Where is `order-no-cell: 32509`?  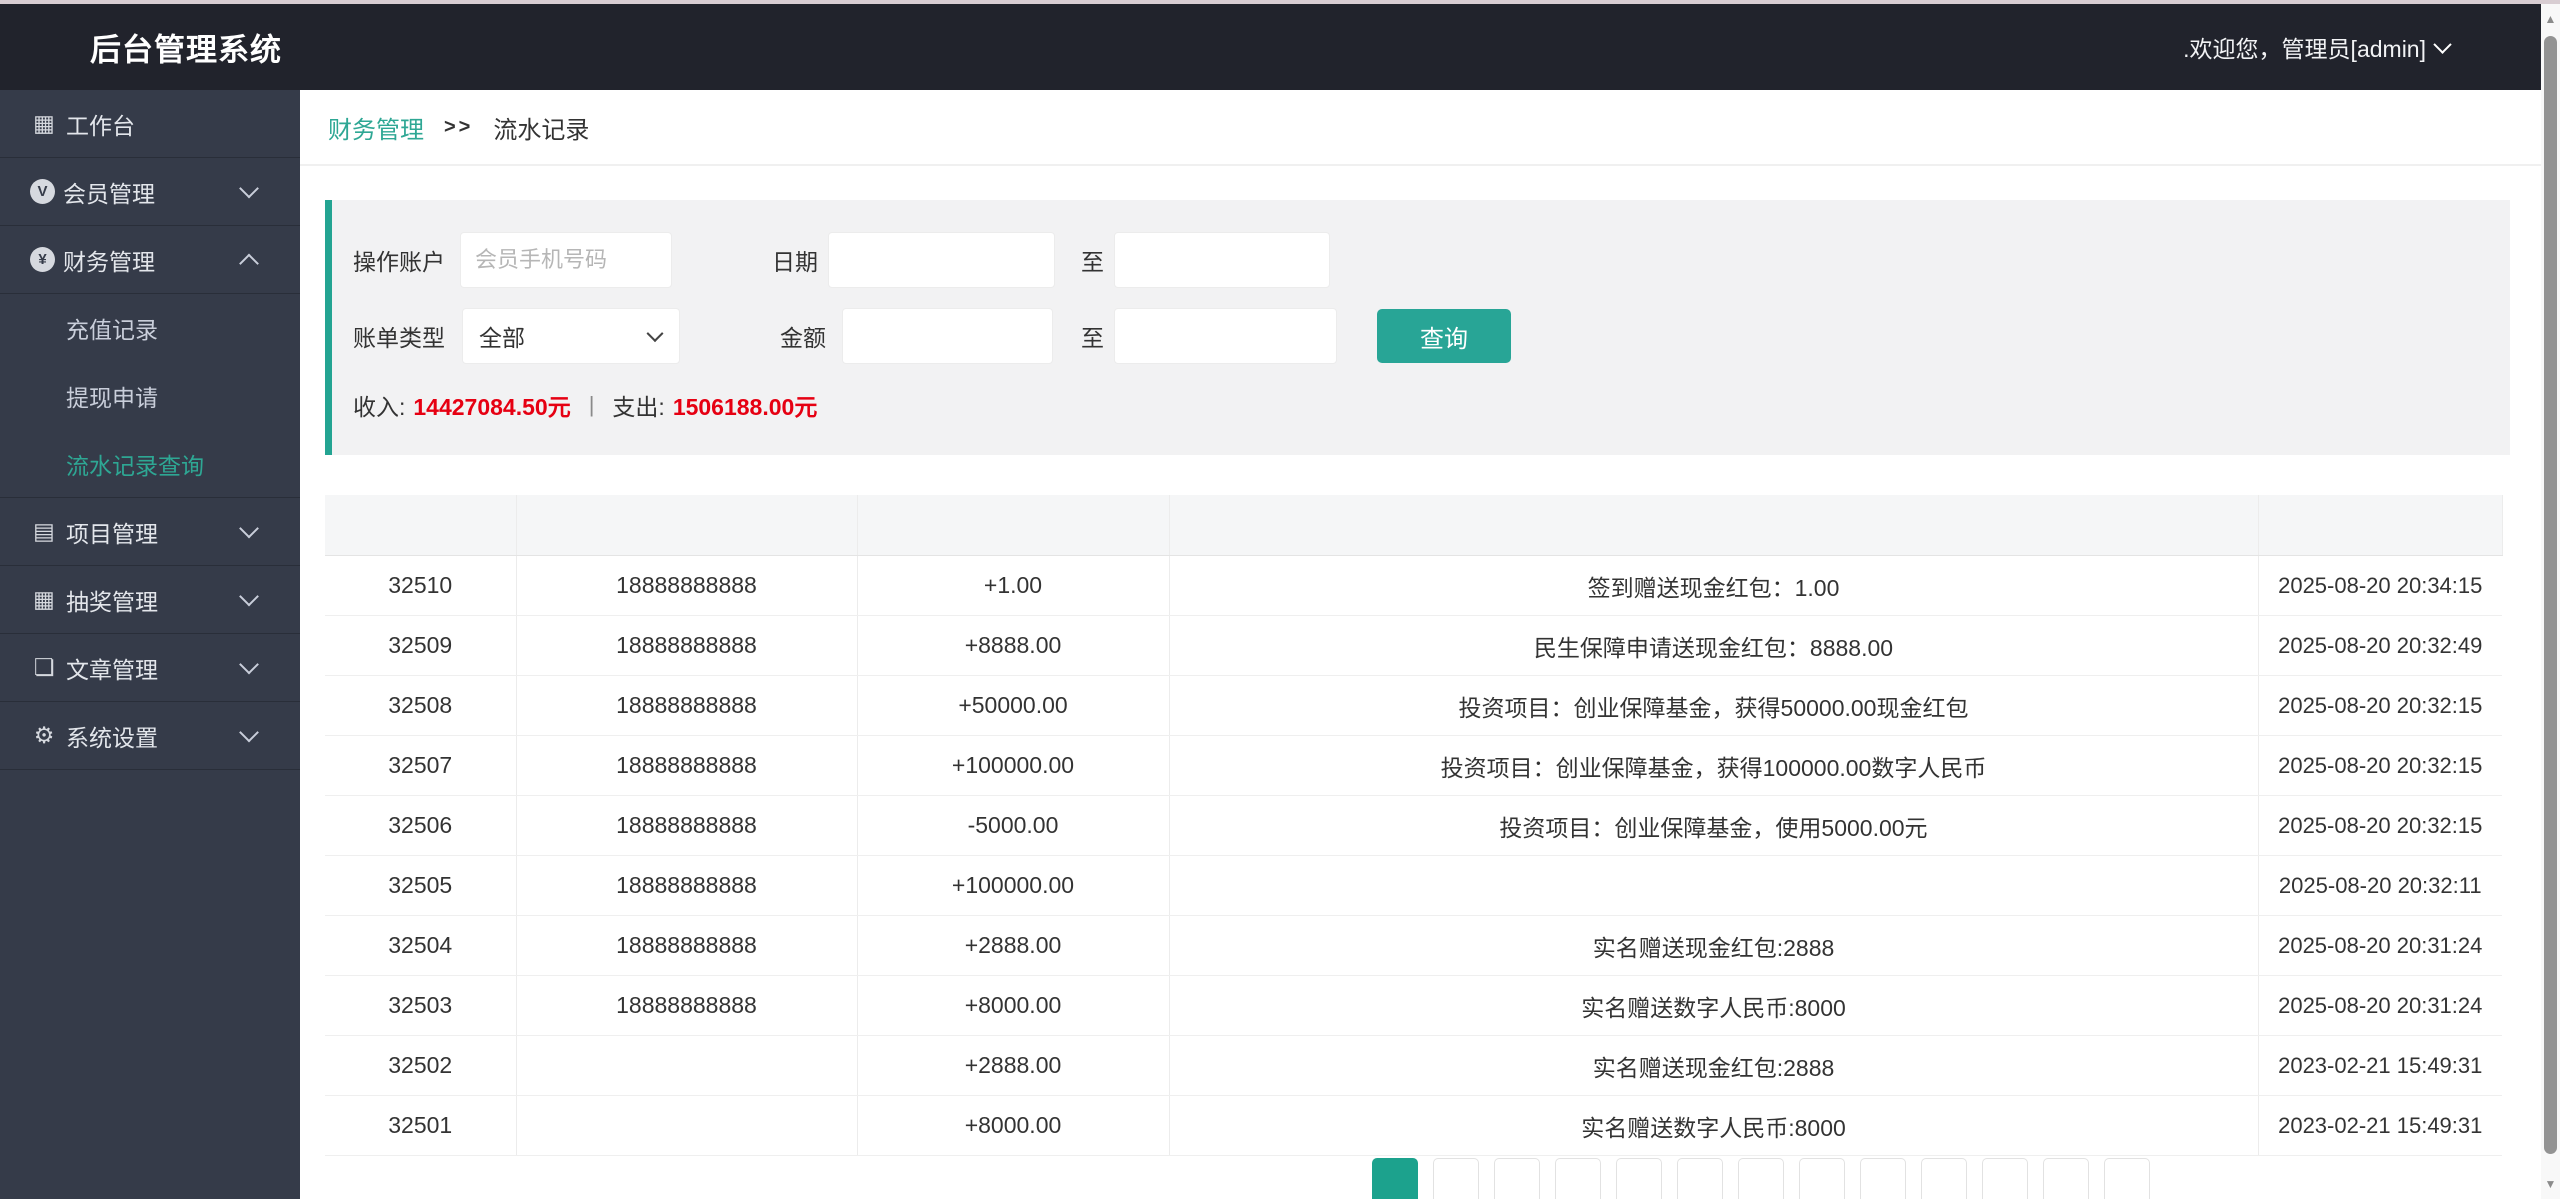 order-no-cell: 32509 is located at coordinates (421, 645).